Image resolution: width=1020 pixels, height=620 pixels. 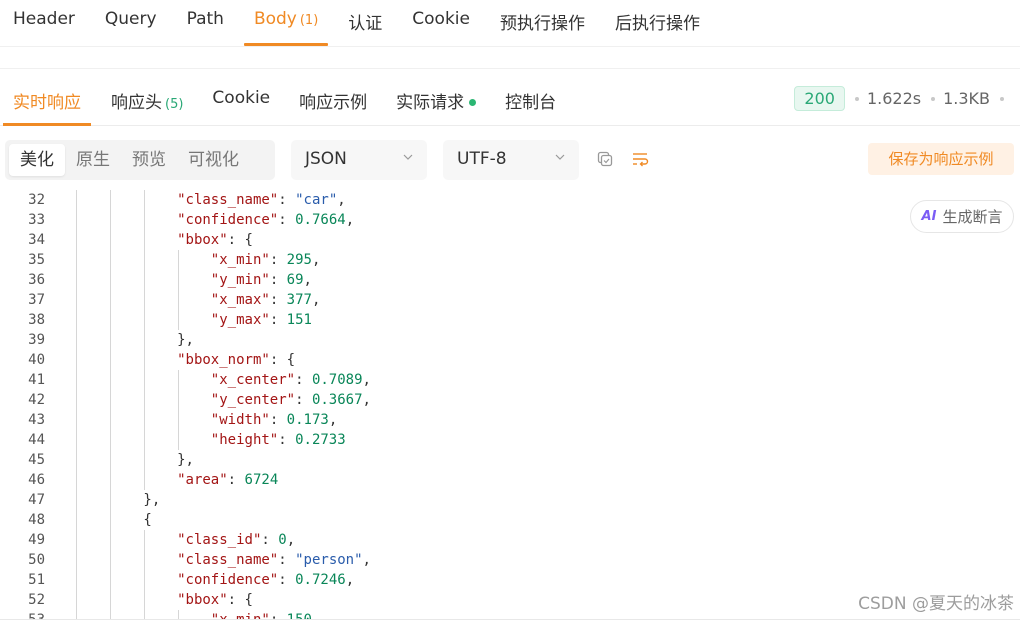 I want to click on json-key: "x_min", so click(x=240, y=260).